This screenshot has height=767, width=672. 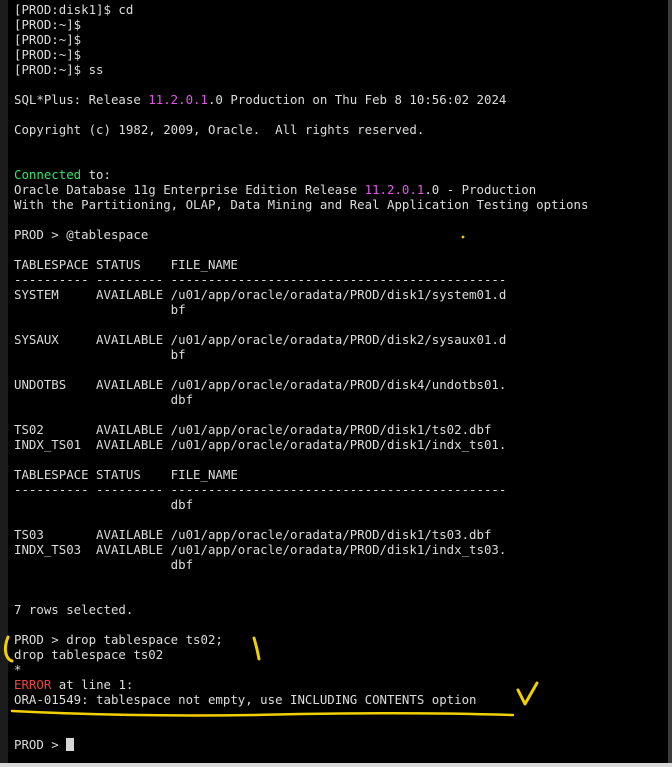 What do you see at coordinates (70, 744) in the screenshot?
I see `text-cursor` at bounding box center [70, 744].